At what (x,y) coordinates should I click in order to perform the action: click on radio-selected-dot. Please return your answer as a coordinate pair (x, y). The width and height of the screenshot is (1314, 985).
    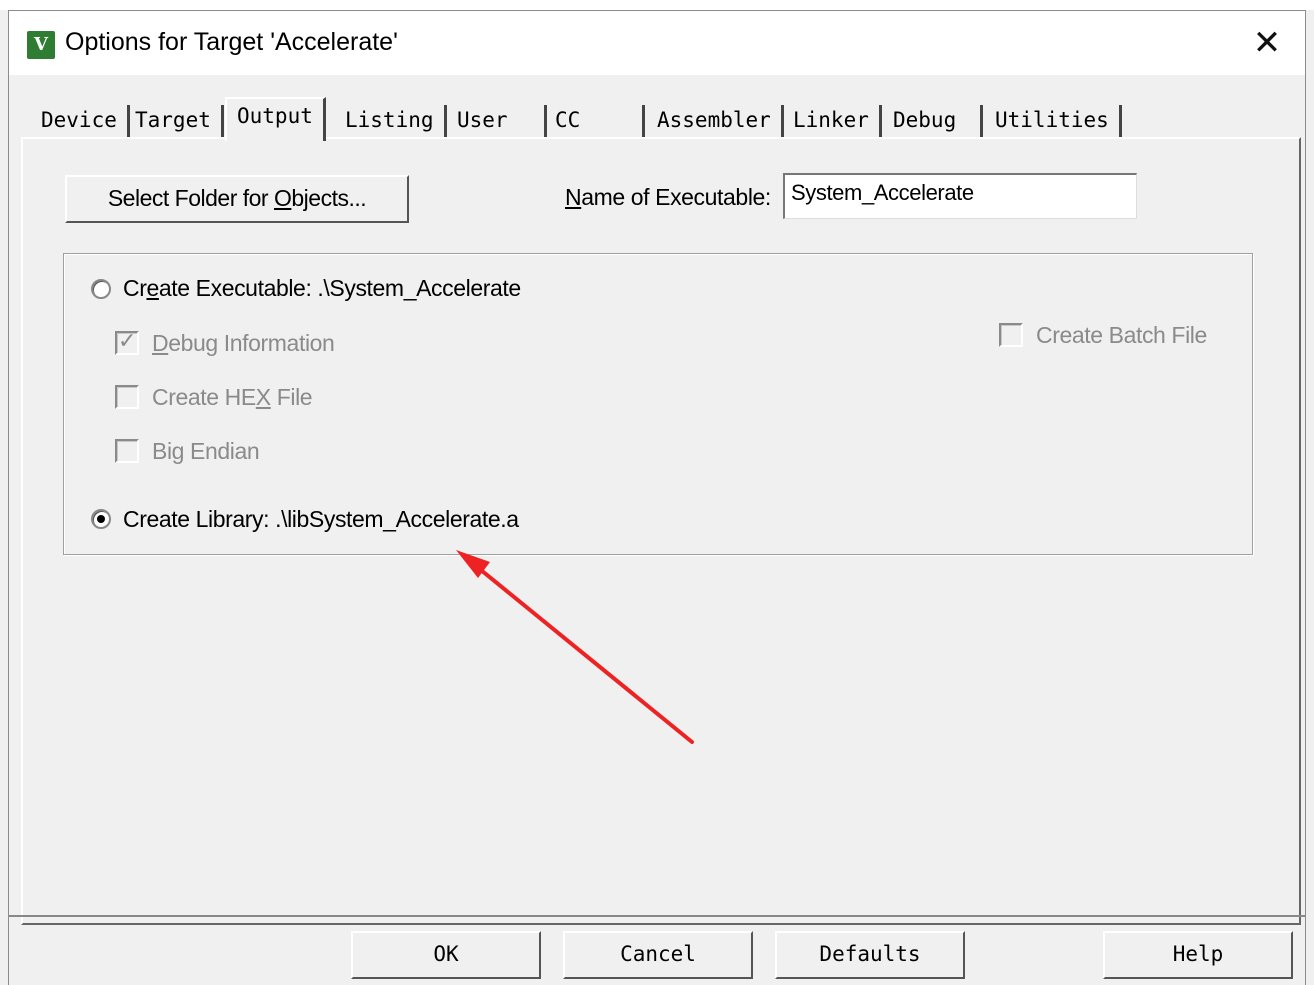
    Looking at the image, I should click on (101, 519).